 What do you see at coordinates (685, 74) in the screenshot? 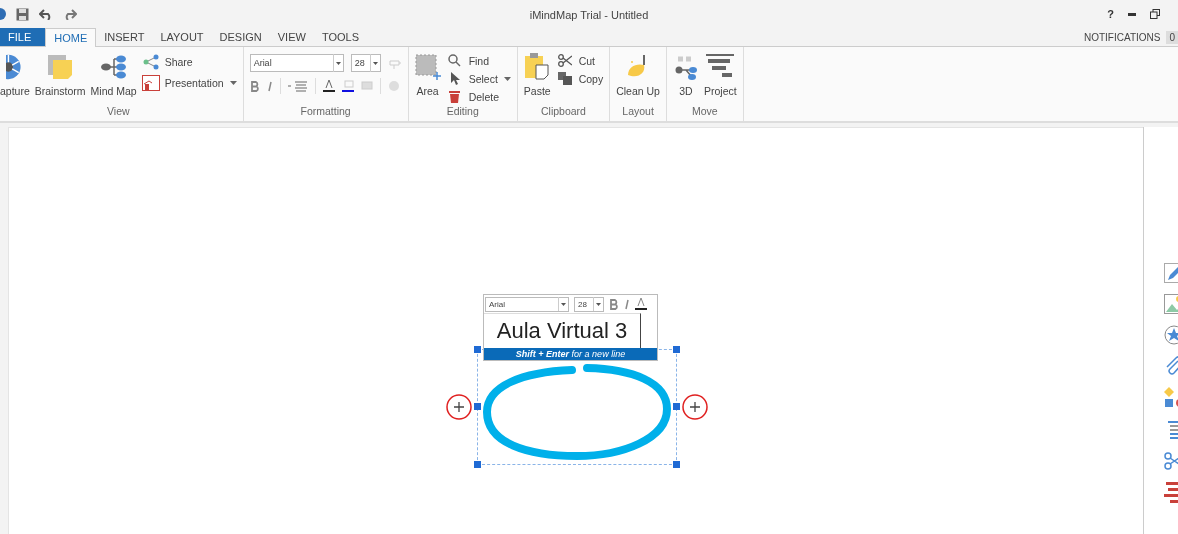
I see `ribbon-button: 3D` at bounding box center [685, 74].